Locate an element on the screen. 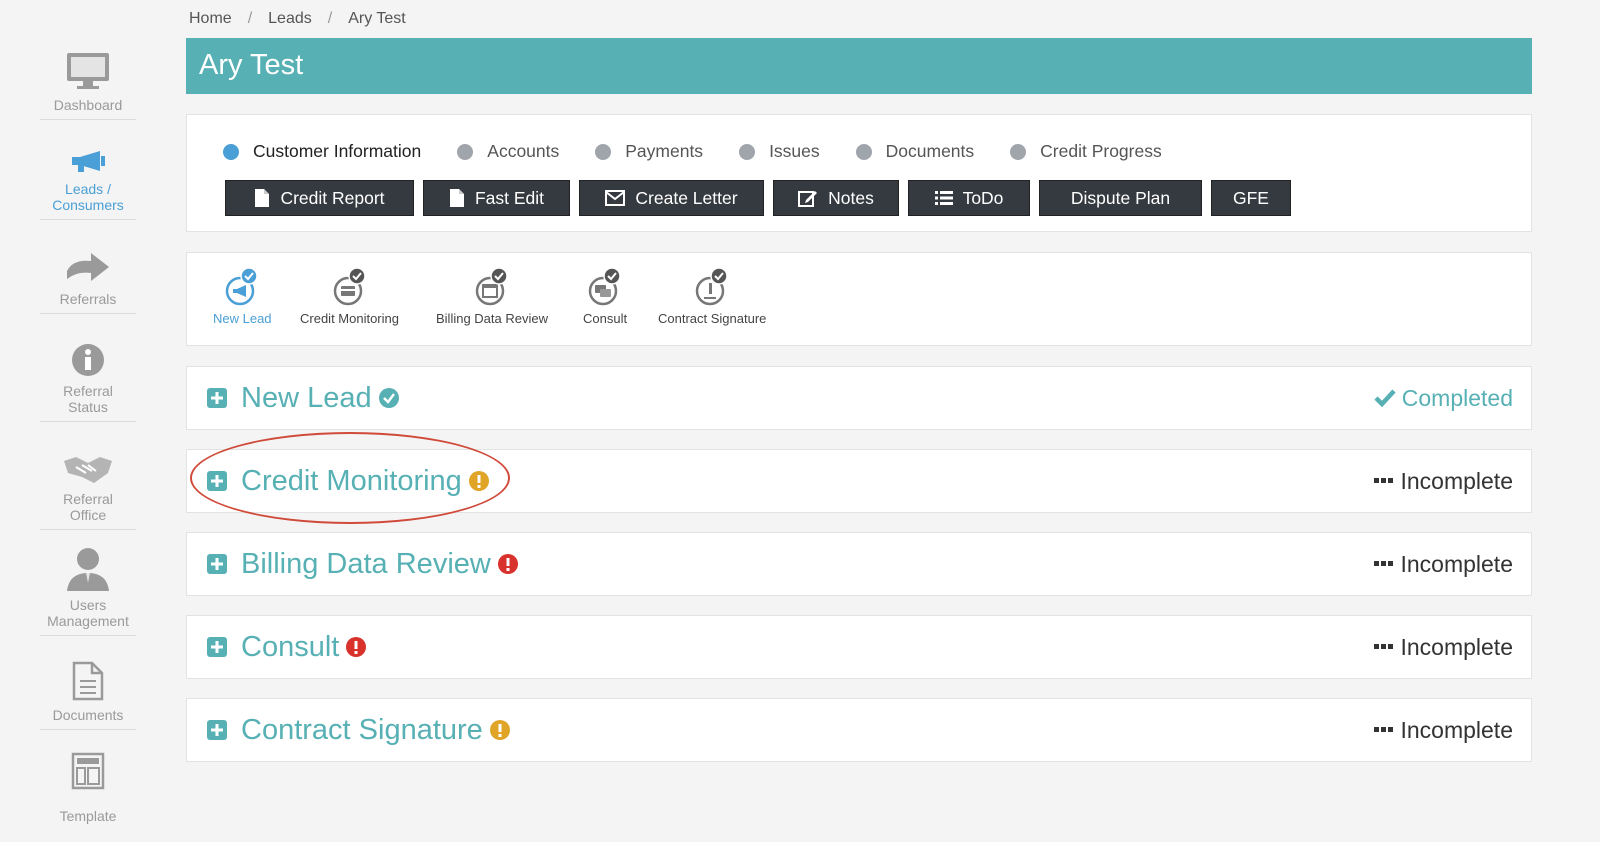  sidebar-item-template: Template is located at coordinates (88, 780).